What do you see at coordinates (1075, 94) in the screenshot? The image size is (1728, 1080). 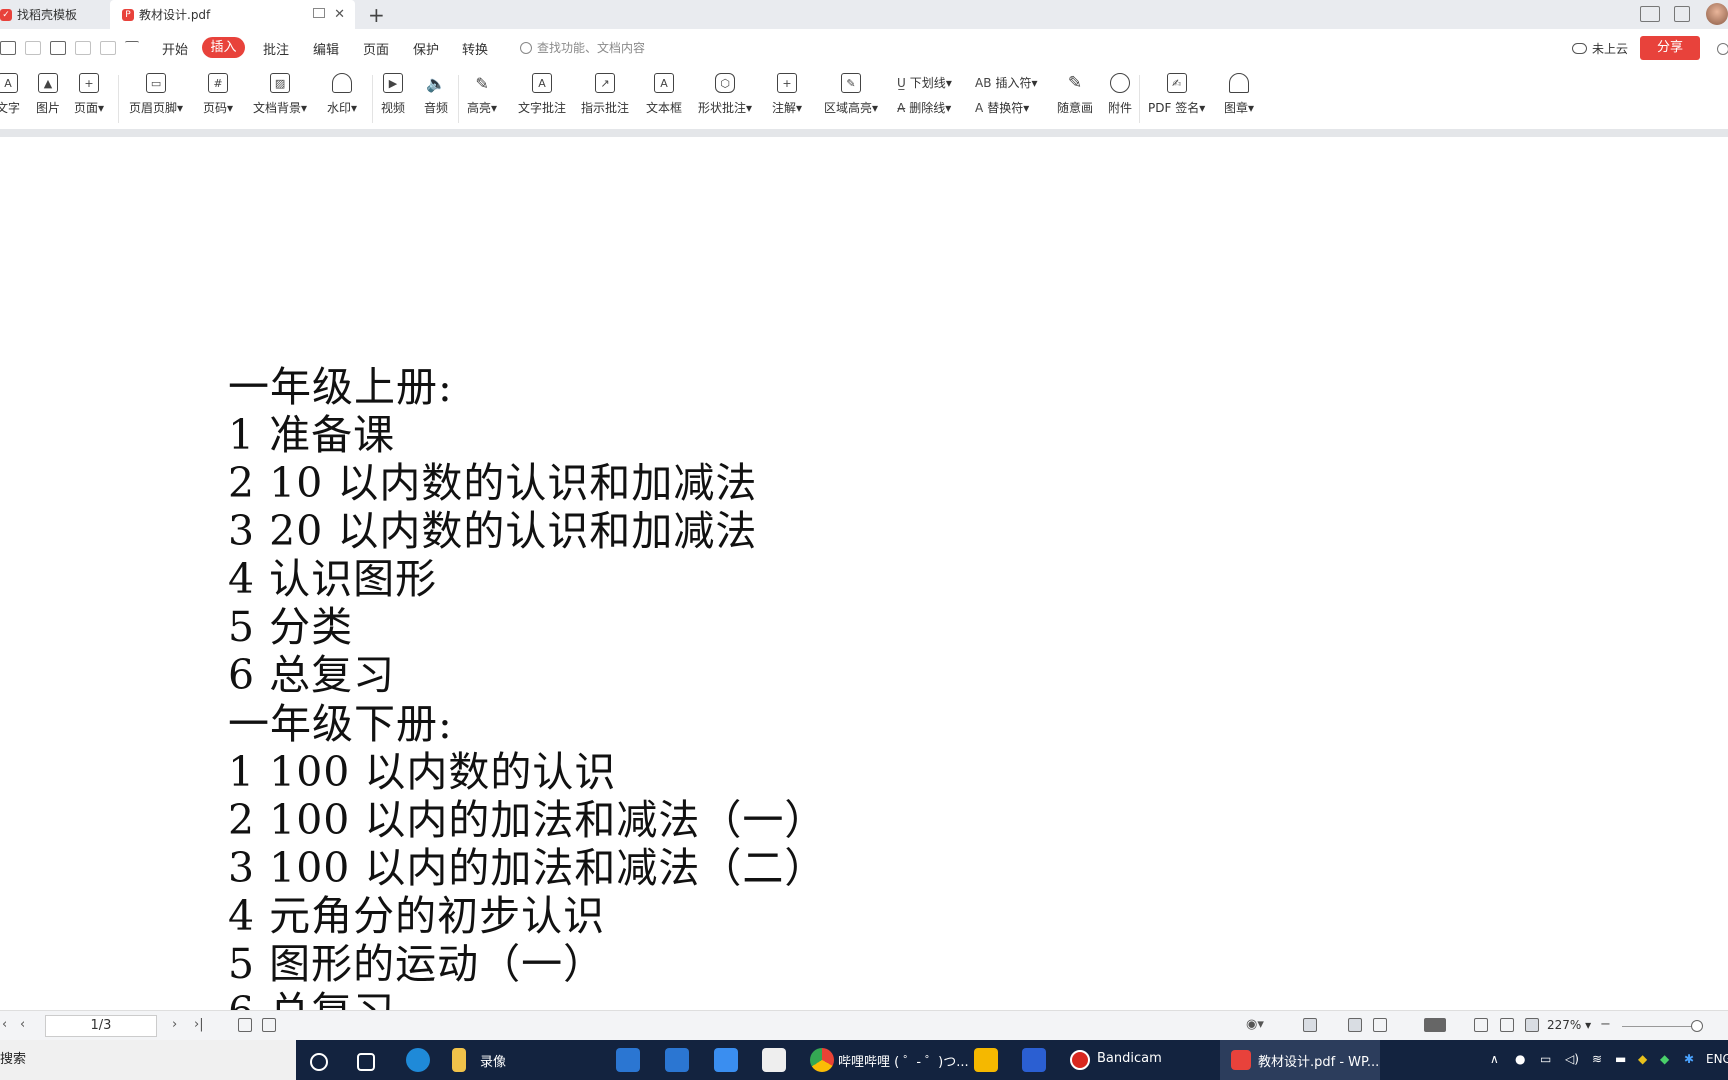 I see `ribbon-freehand-button: ✎ 随意画` at bounding box center [1075, 94].